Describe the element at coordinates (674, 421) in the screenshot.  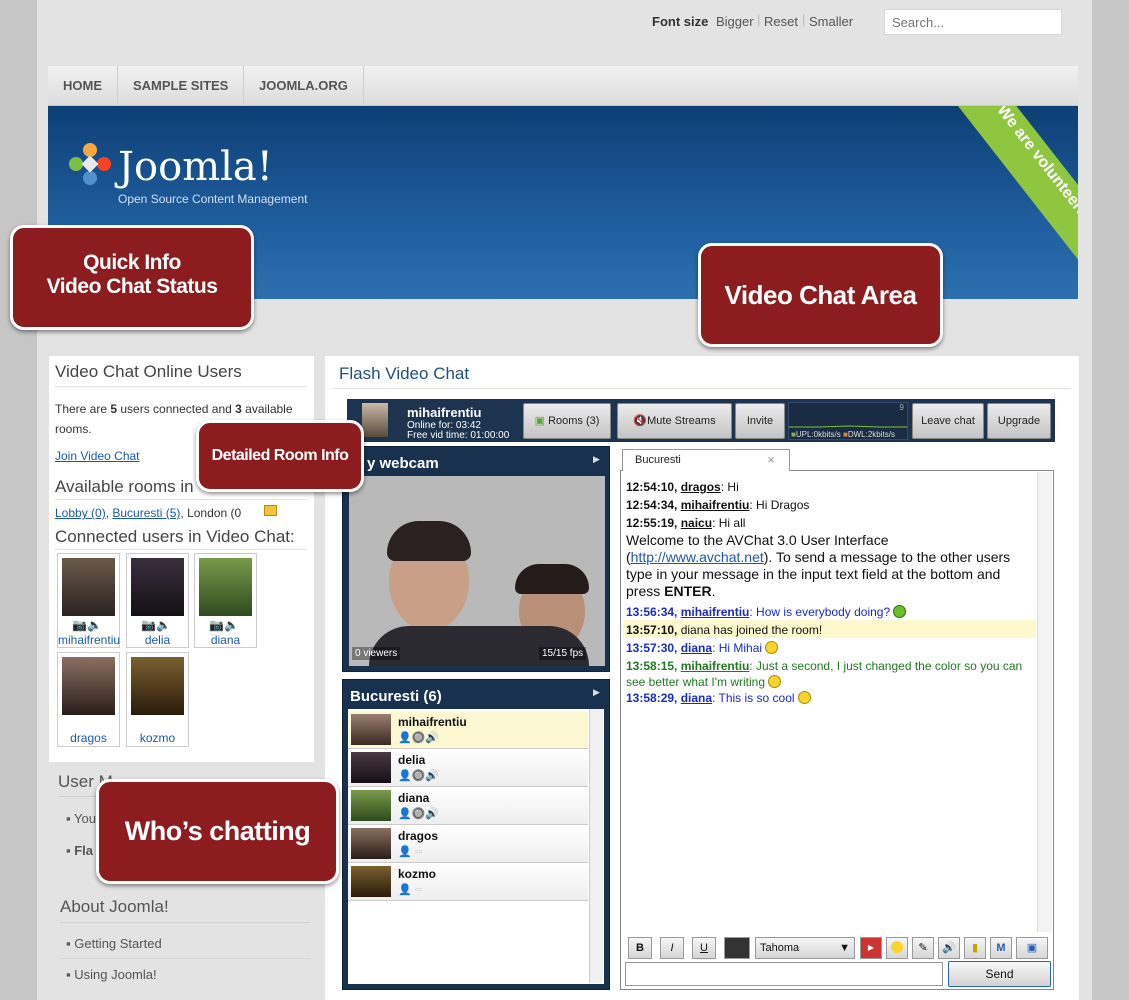
I see `mute-streams-button: 🔇Mute Streams` at that location.